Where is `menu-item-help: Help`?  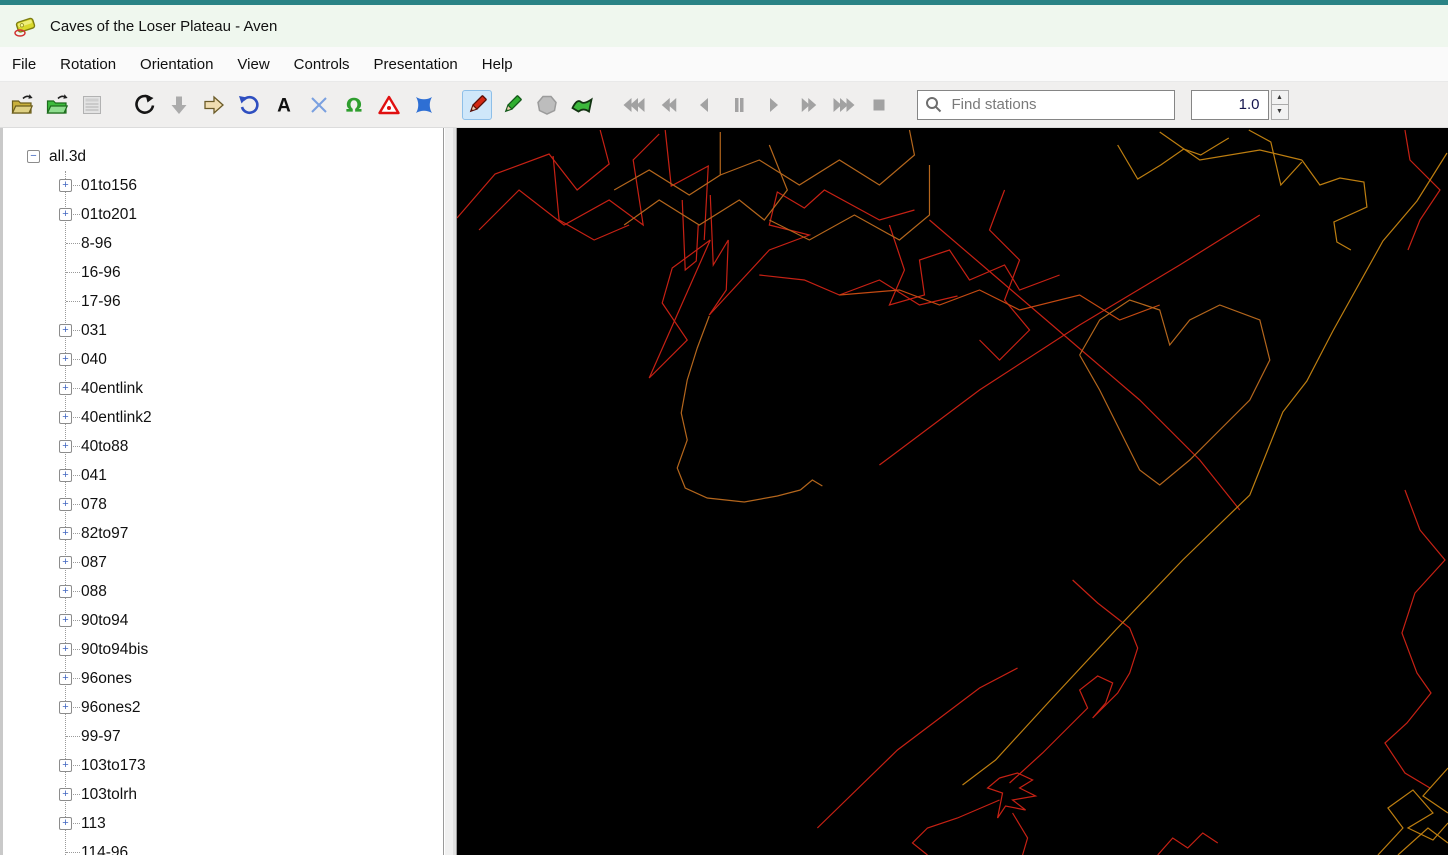
menu-item-help: Help is located at coordinates (497, 64).